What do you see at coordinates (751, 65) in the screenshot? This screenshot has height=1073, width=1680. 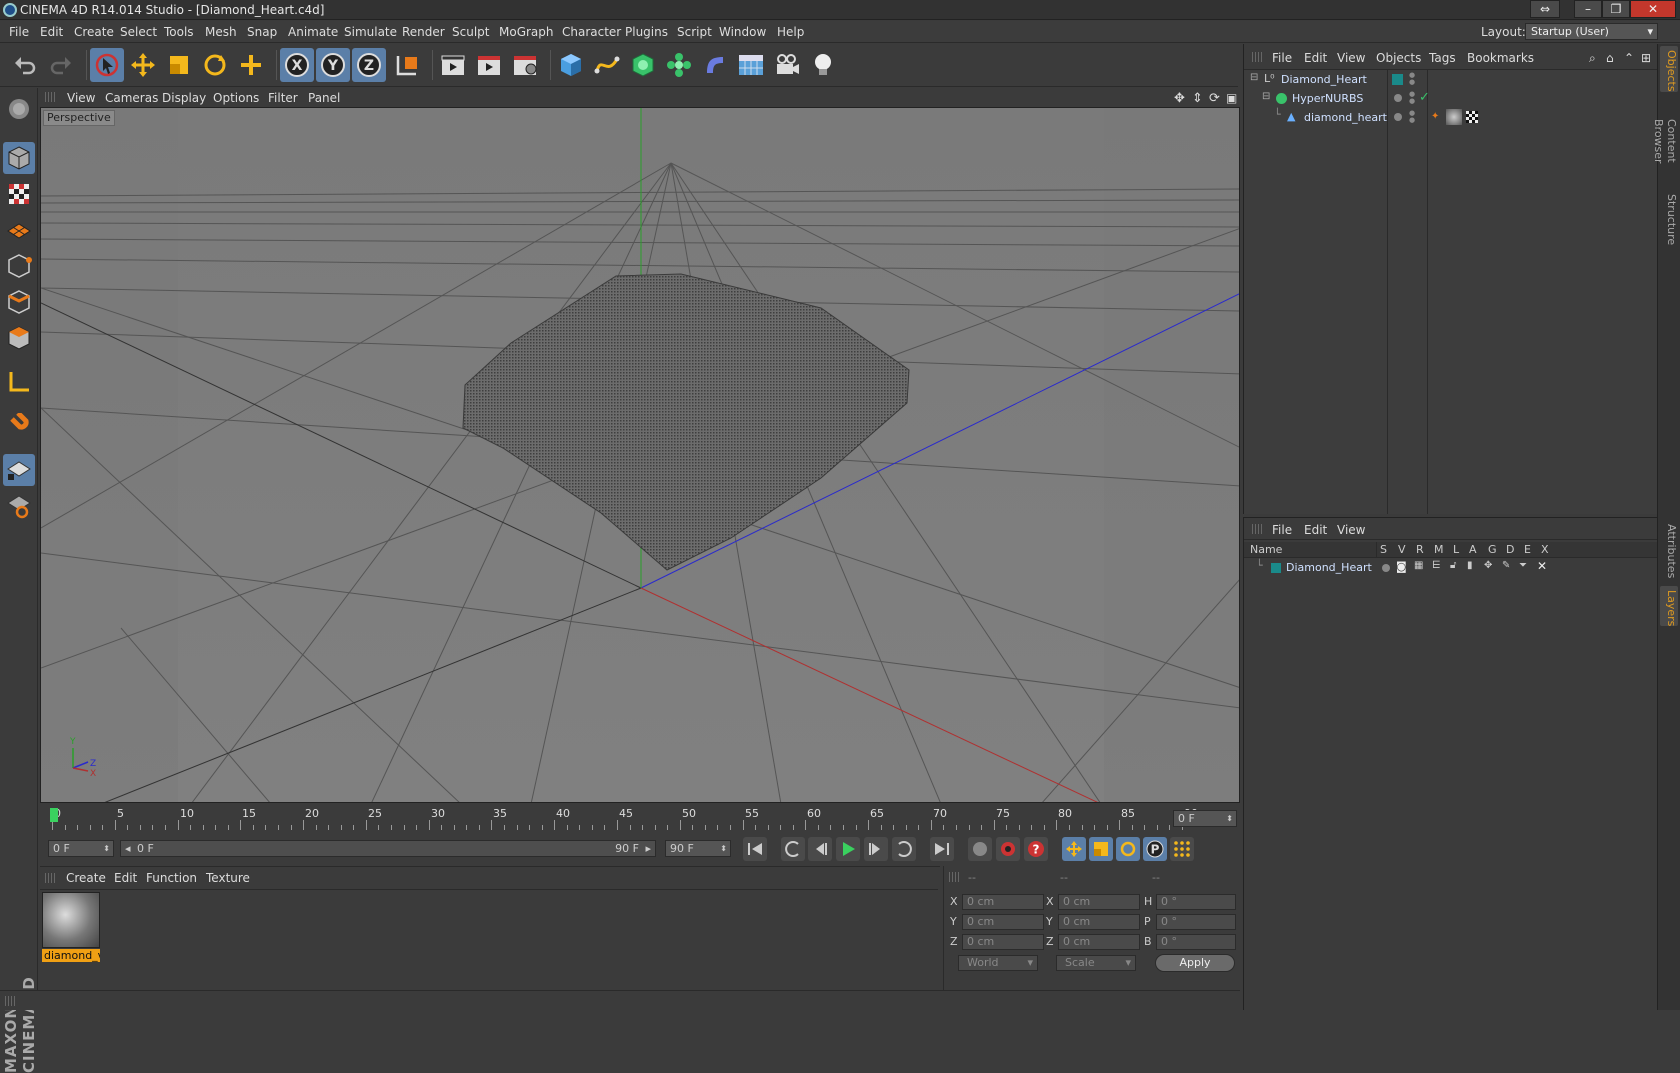 I see `scene-floor-button` at bounding box center [751, 65].